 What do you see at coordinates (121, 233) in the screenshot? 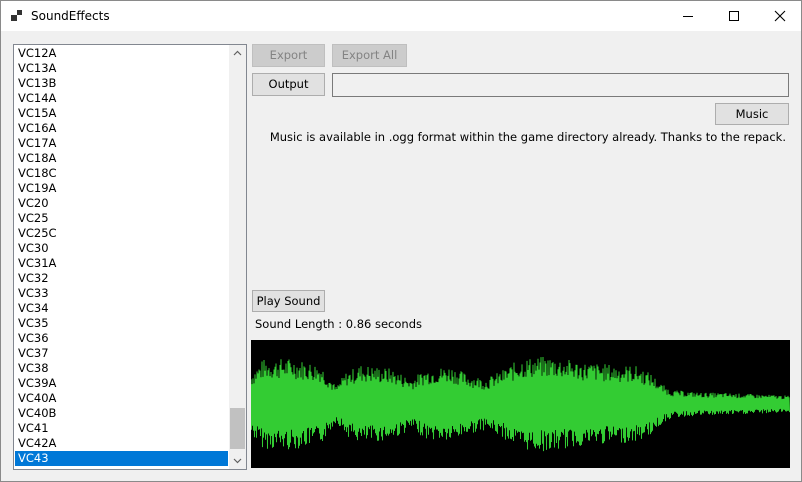
I see `list-item: VC25C` at bounding box center [121, 233].